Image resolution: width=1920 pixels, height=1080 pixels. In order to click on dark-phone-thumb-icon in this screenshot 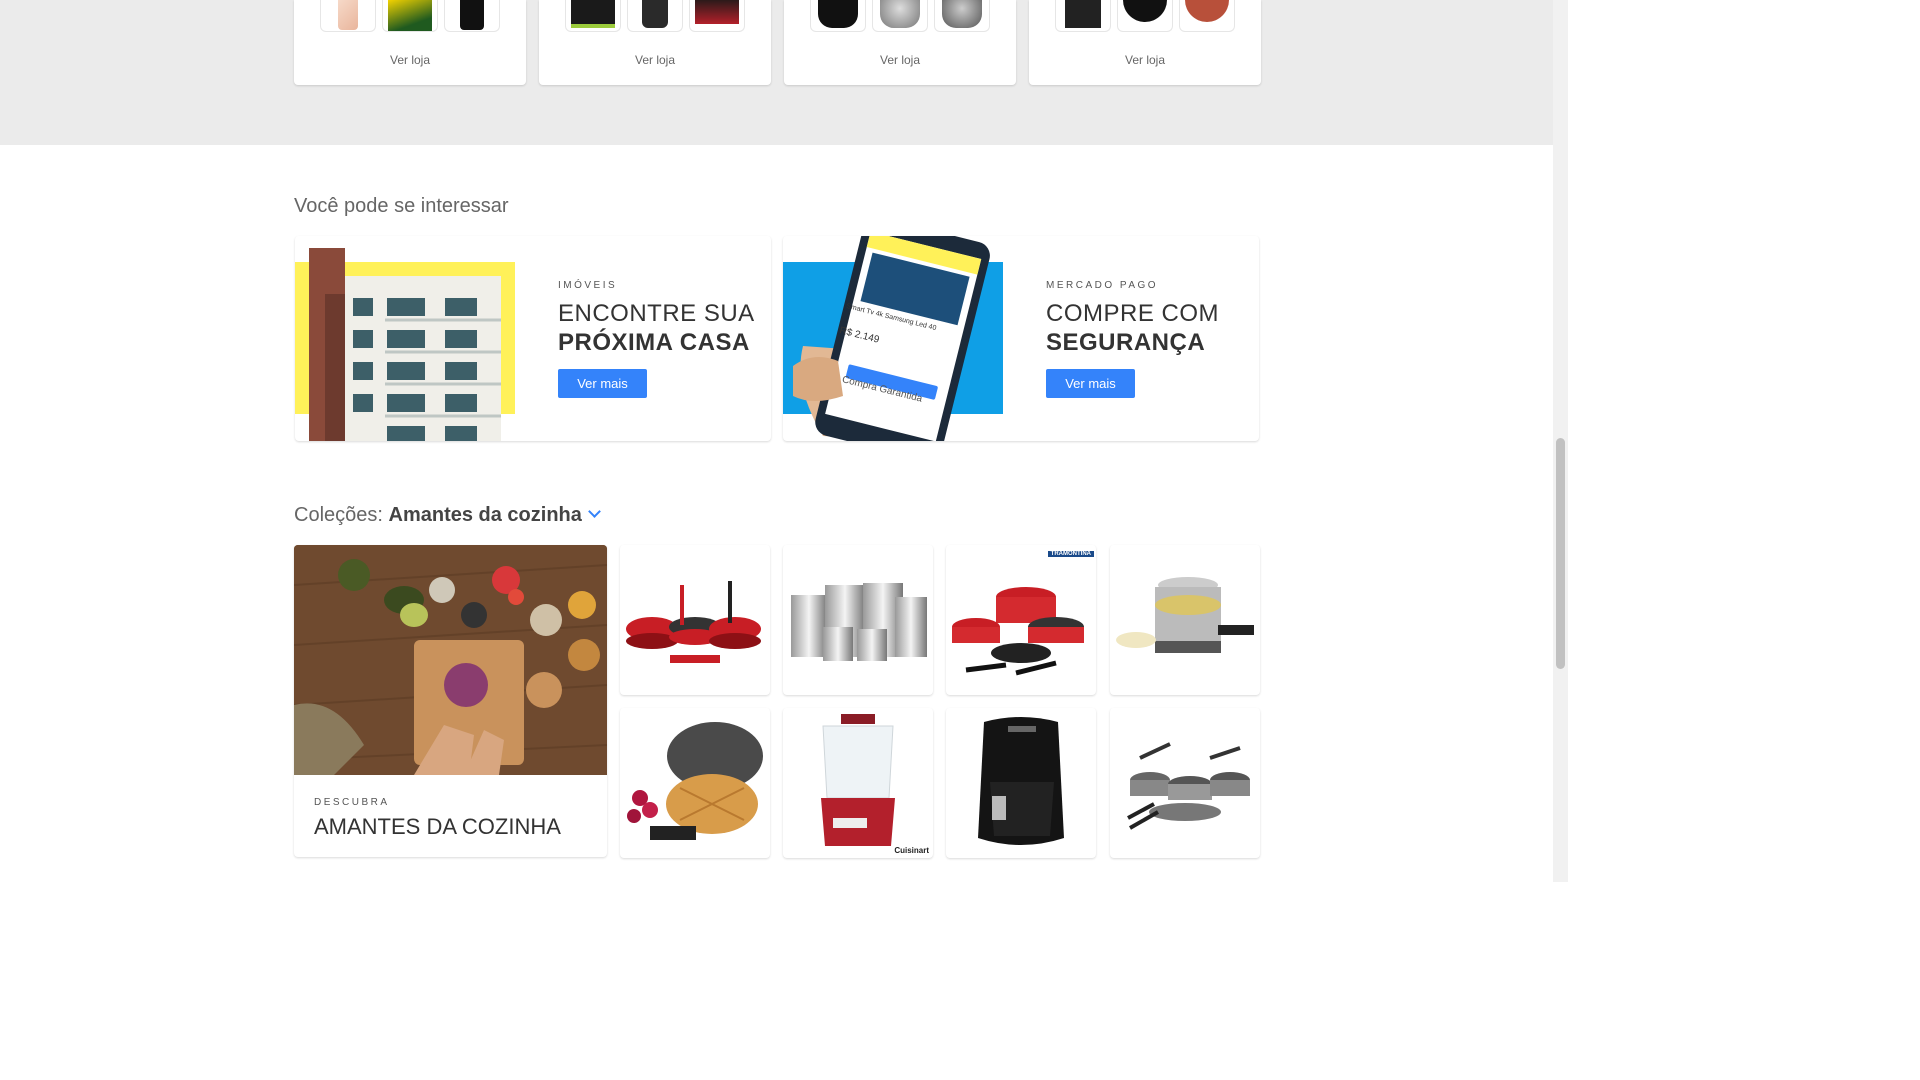, I will do `click(472, 16)`.